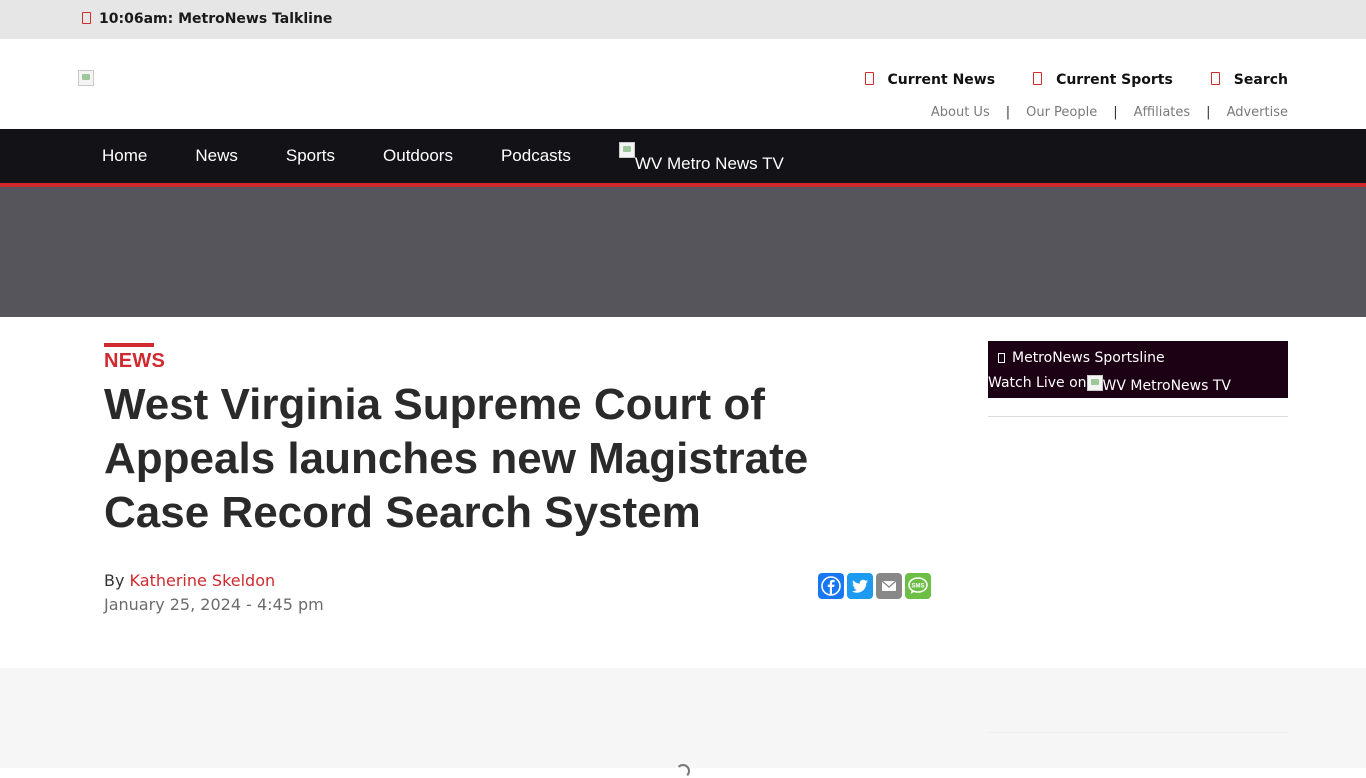  Describe the element at coordinates (1088, 358) in the screenshot. I see `now-playing-text: MetroNews Sportsline` at that location.